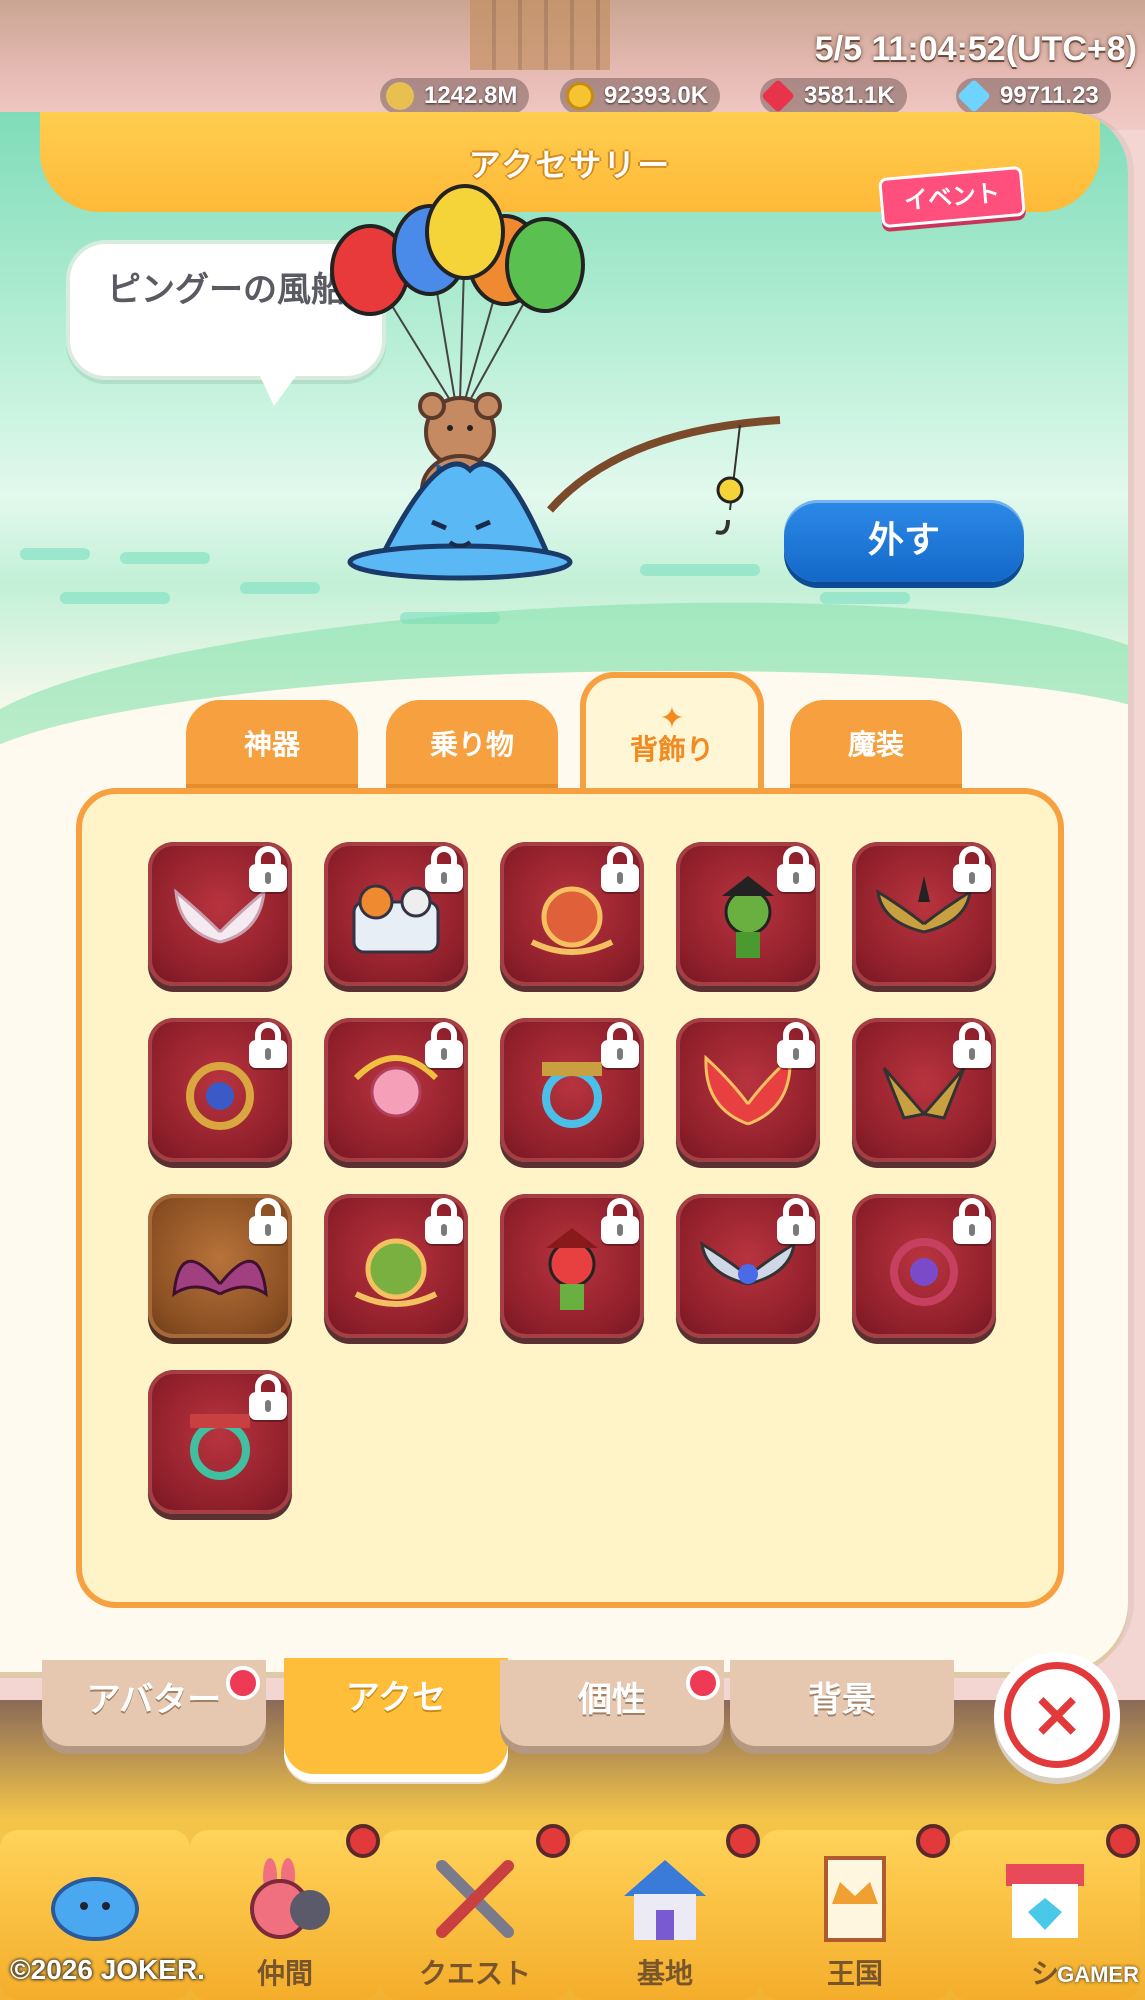 The width and height of the screenshot is (1145, 2000). What do you see at coordinates (220, 1442) in the screenshot?
I see `accessory-item-green-mech-ring` at bounding box center [220, 1442].